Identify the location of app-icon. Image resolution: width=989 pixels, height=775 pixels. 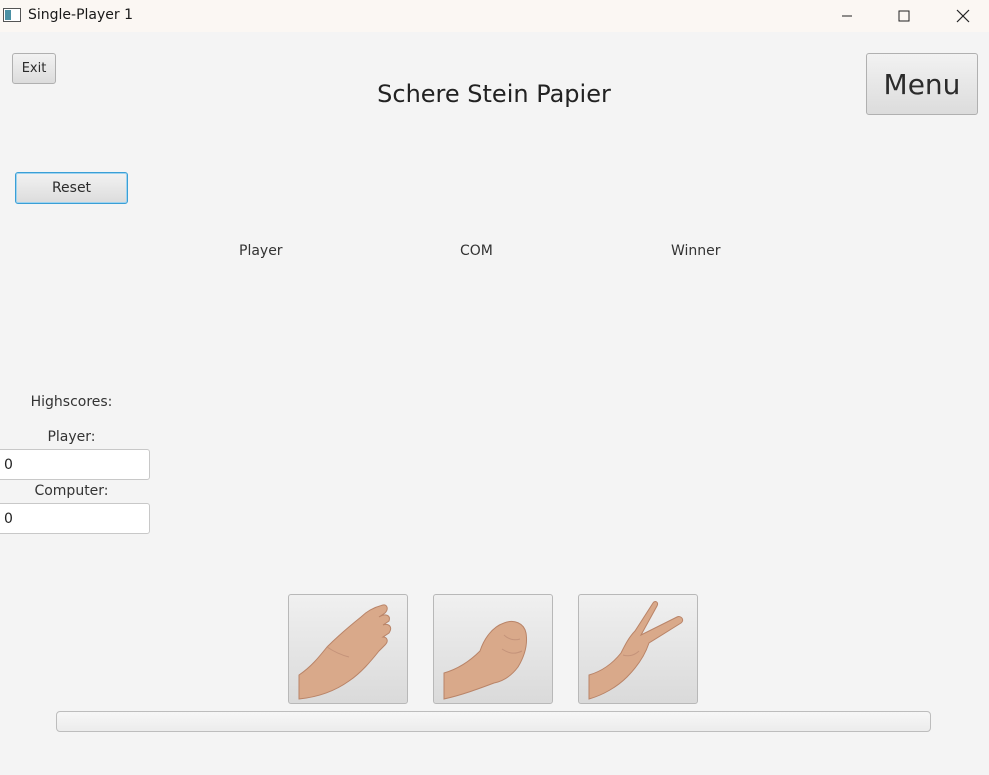
(12, 15).